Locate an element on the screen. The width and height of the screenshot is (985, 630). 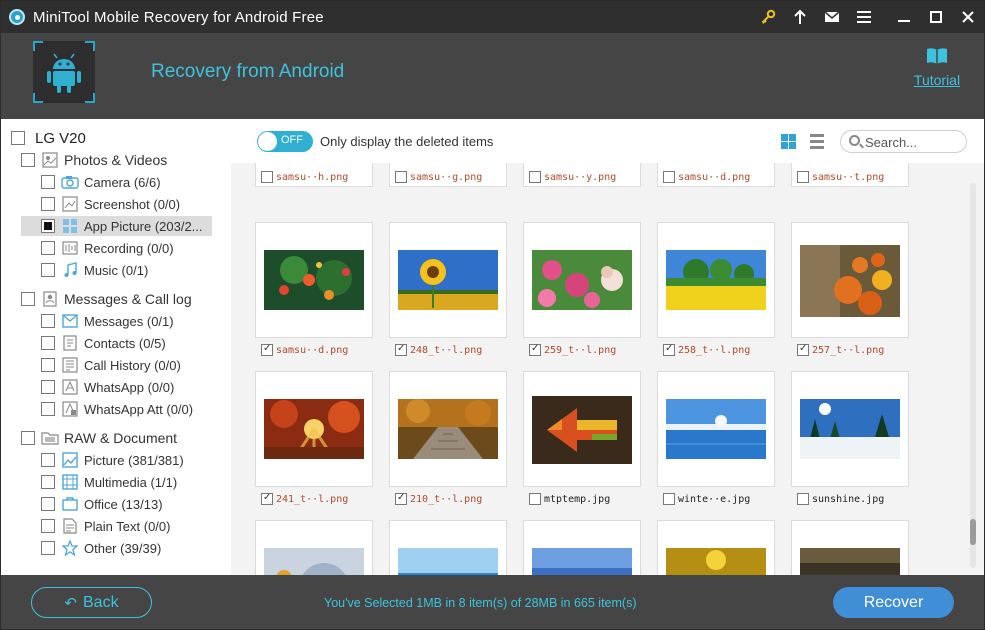
tree-item-camera: Camera (6/6) is located at coordinates (101, 182).